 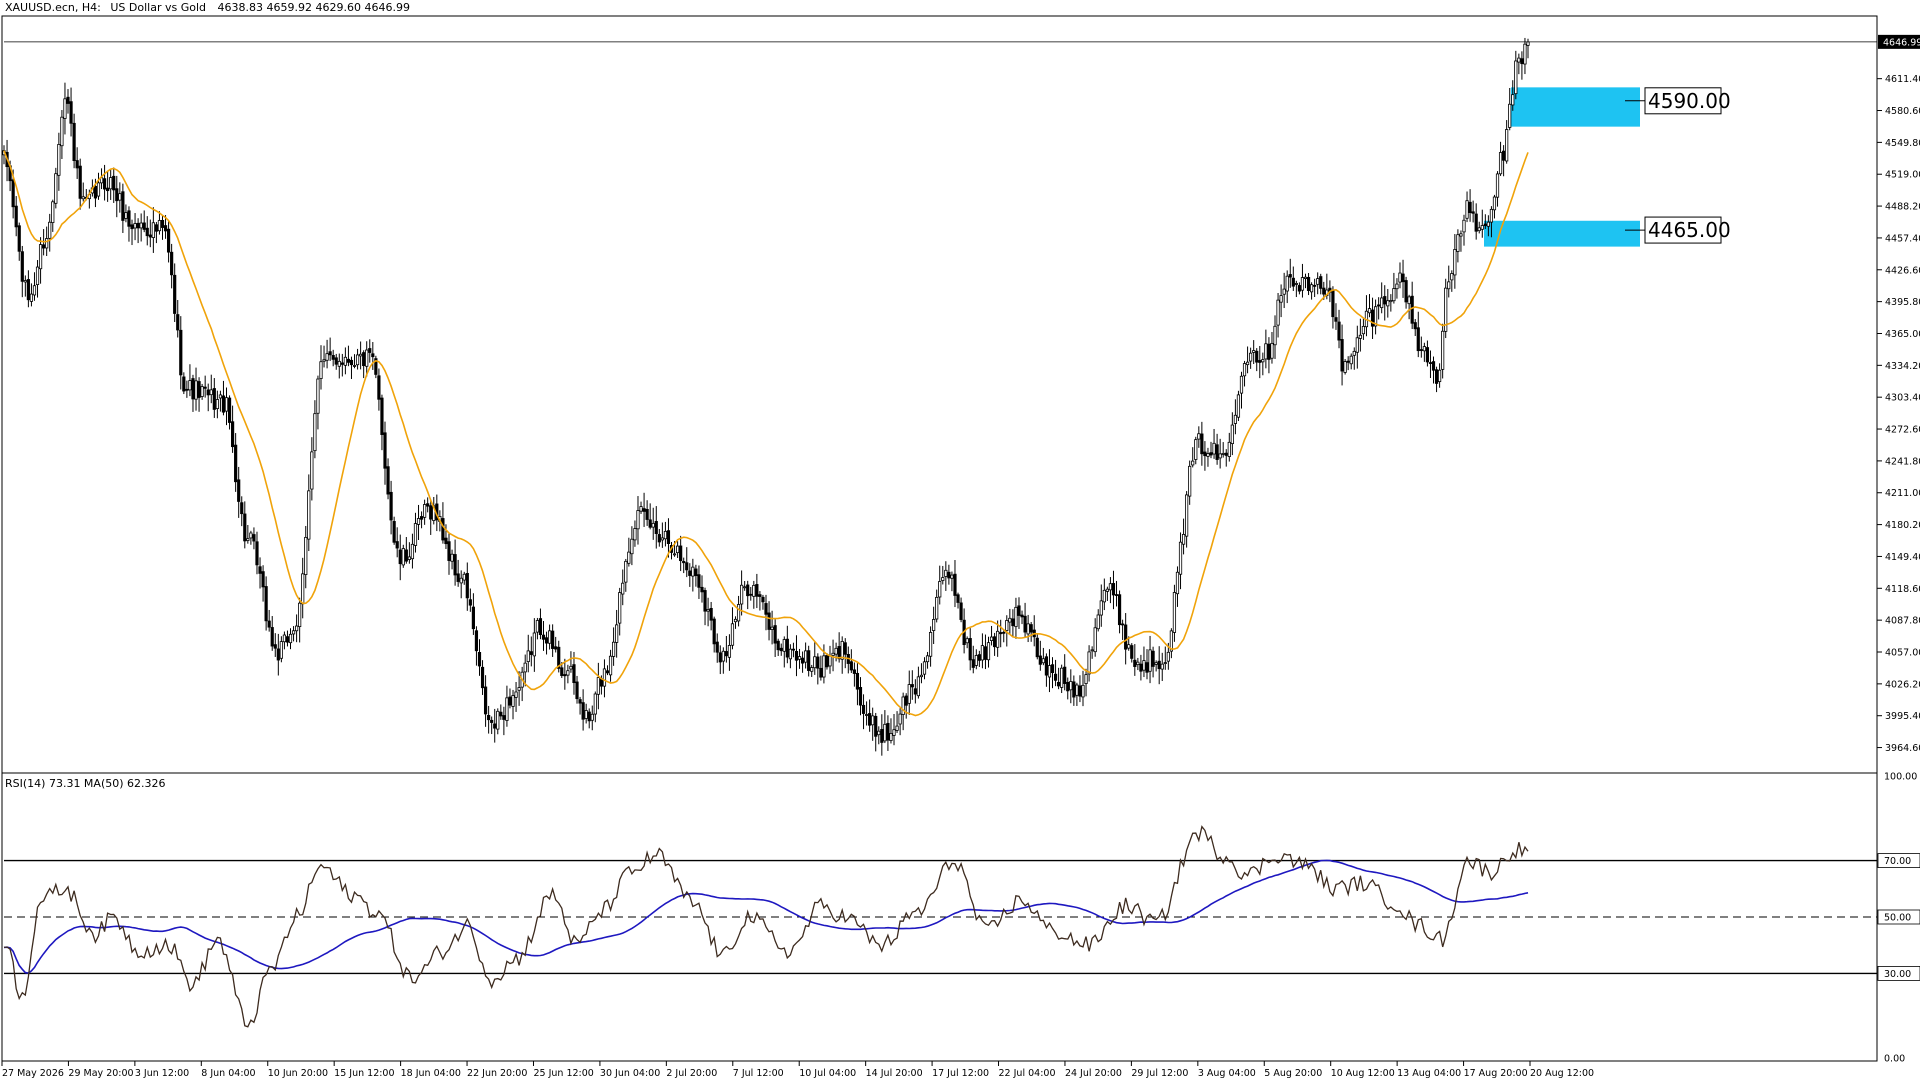 I want to click on time-tick-label: 14 Jul 20:00, so click(x=894, y=1073).